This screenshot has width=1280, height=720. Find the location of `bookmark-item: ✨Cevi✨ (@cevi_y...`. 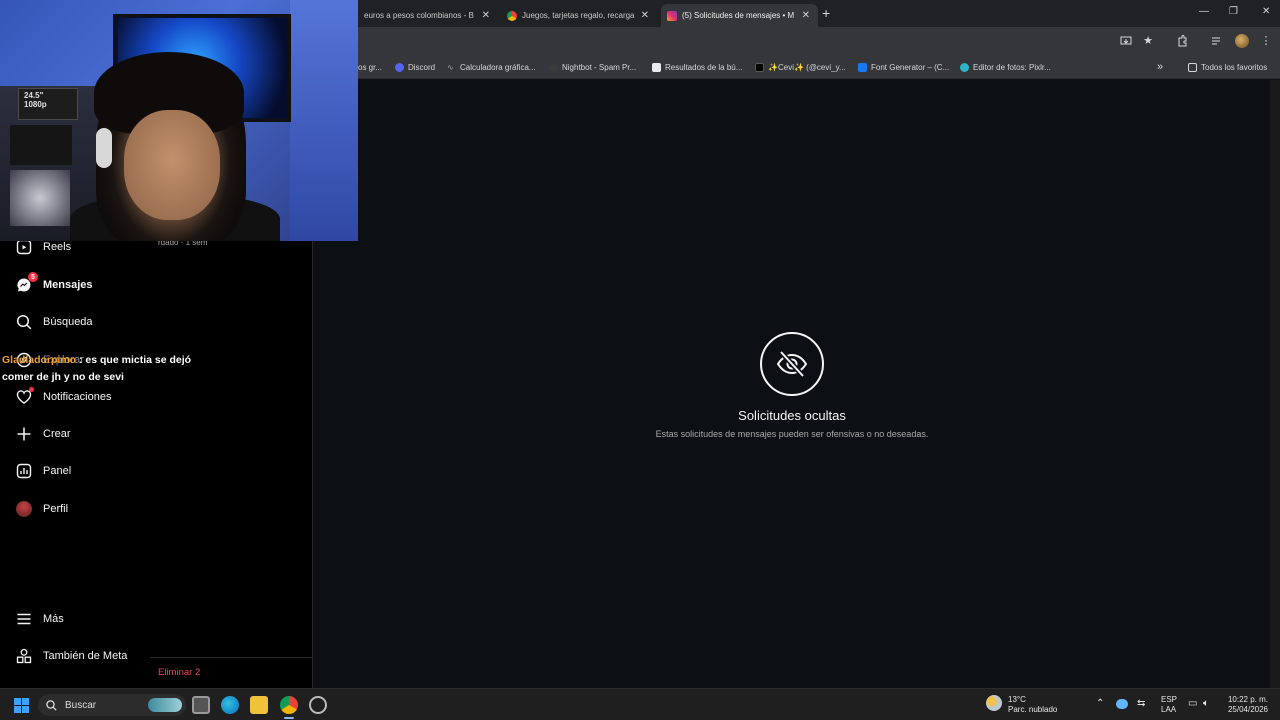

bookmark-item: ✨Cevi✨ (@cevi_y... is located at coordinates (800, 67).